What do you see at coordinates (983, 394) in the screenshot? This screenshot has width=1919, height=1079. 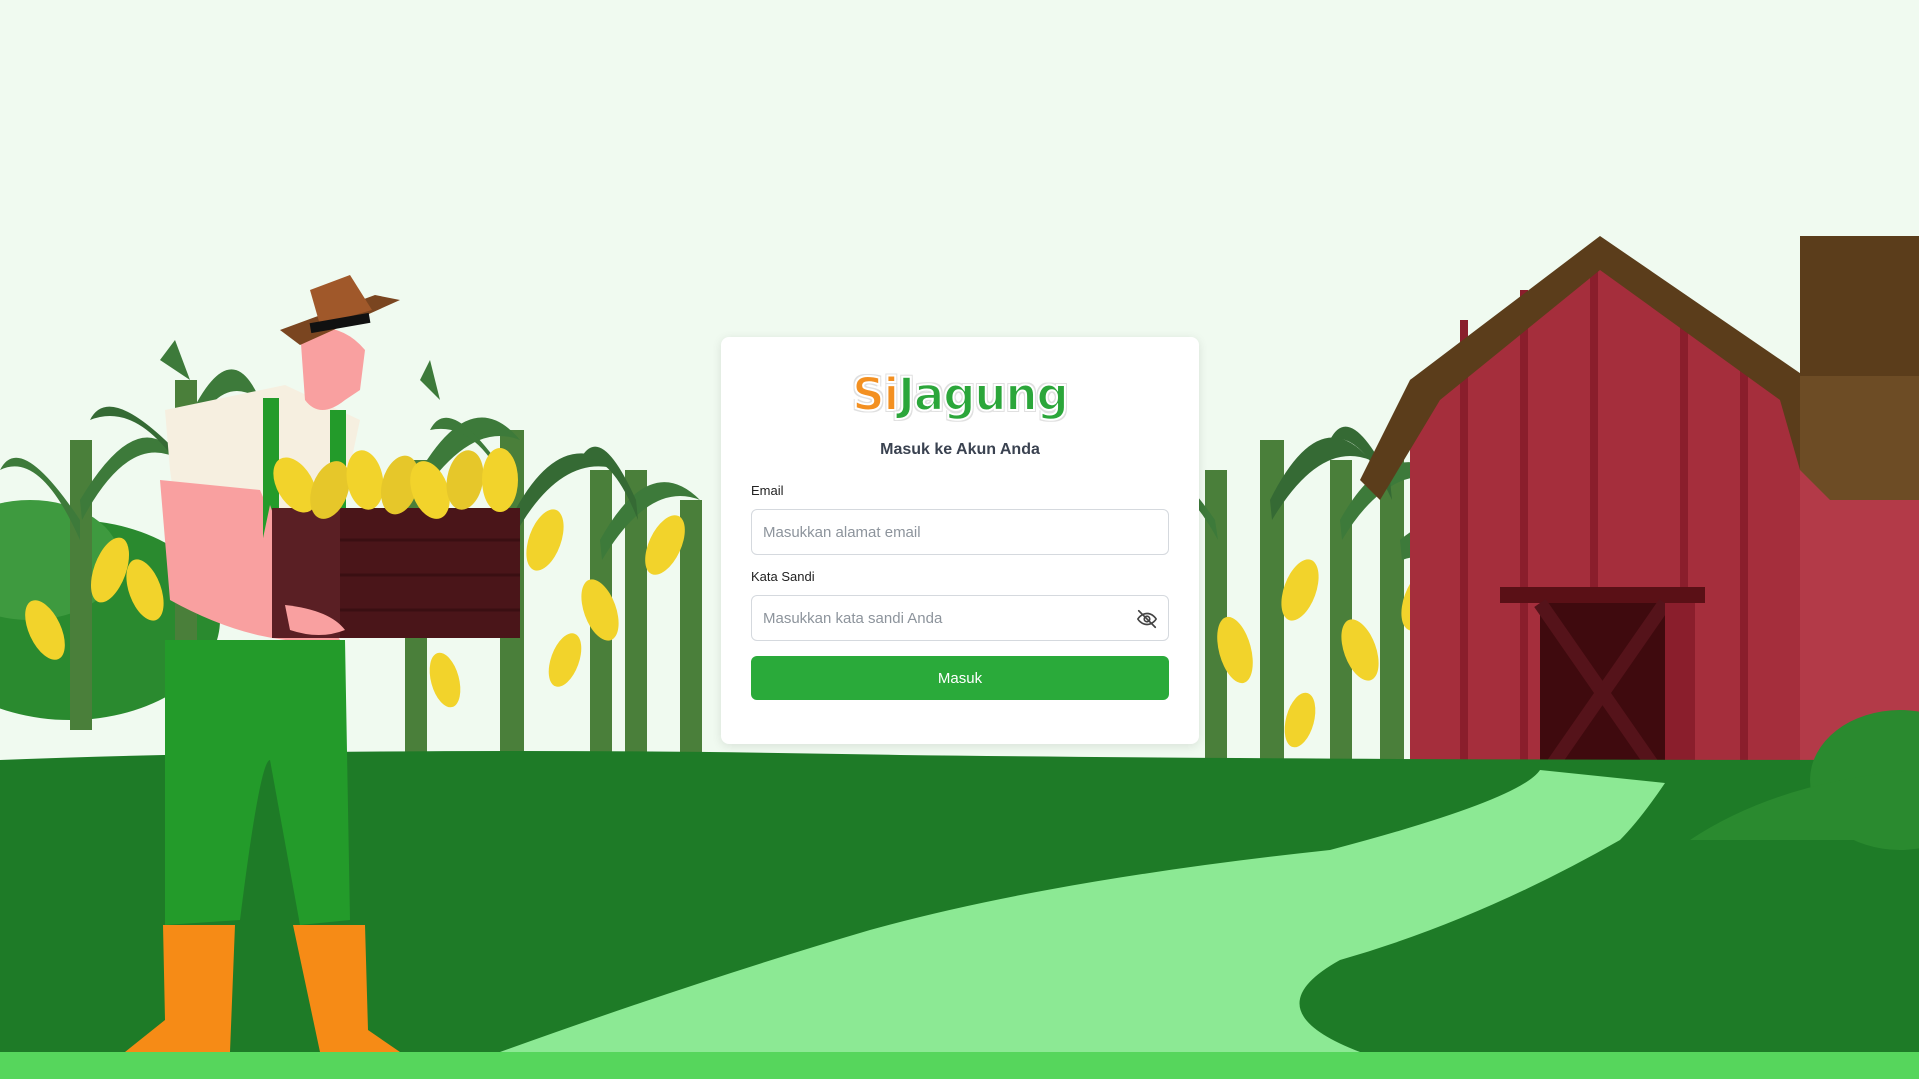 I see `logo-jagung: Jagung` at bounding box center [983, 394].